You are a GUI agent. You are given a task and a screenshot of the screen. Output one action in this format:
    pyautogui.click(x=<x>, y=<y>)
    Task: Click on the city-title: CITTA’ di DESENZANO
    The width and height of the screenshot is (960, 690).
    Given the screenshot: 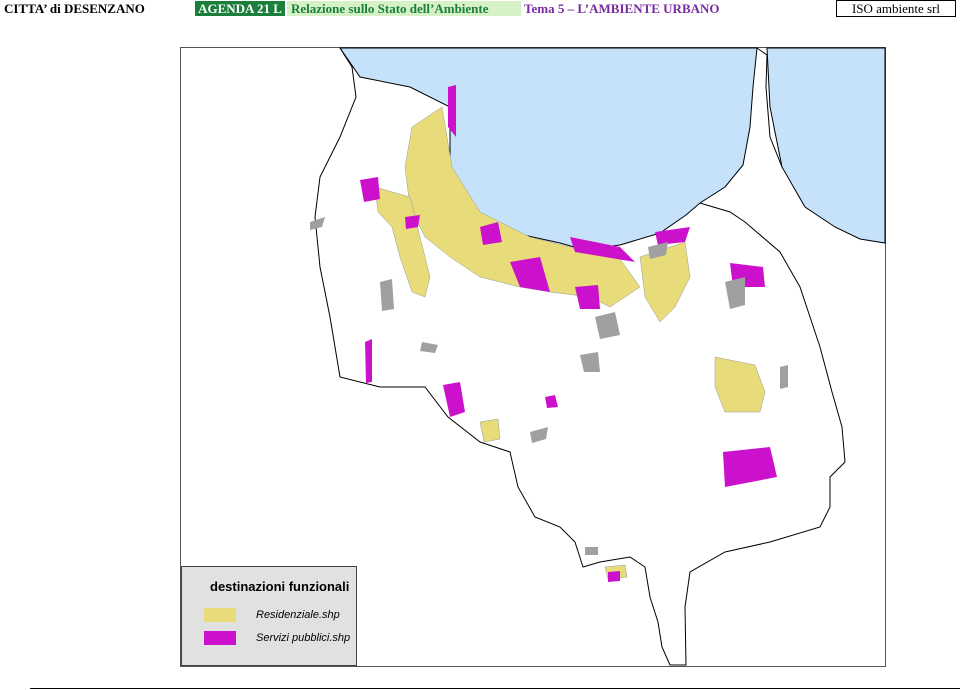 What is the action you would take?
    pyautogui.click(x=74, y=8)
    